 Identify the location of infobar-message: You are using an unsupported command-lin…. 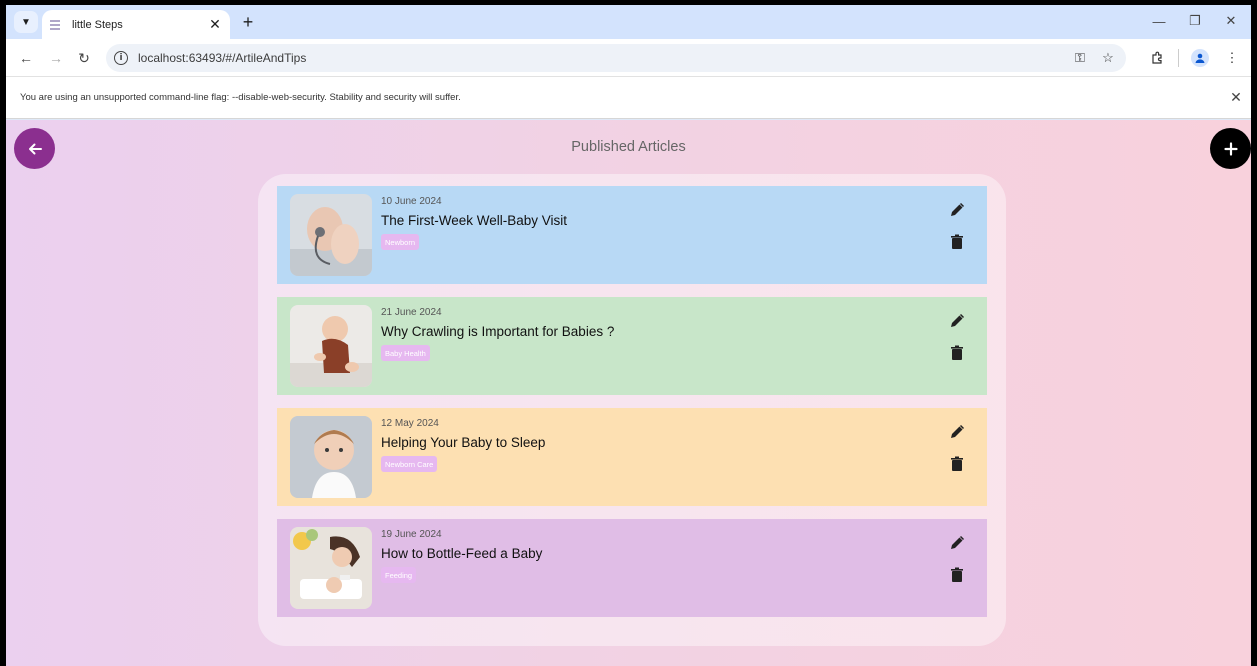
(240, 97).